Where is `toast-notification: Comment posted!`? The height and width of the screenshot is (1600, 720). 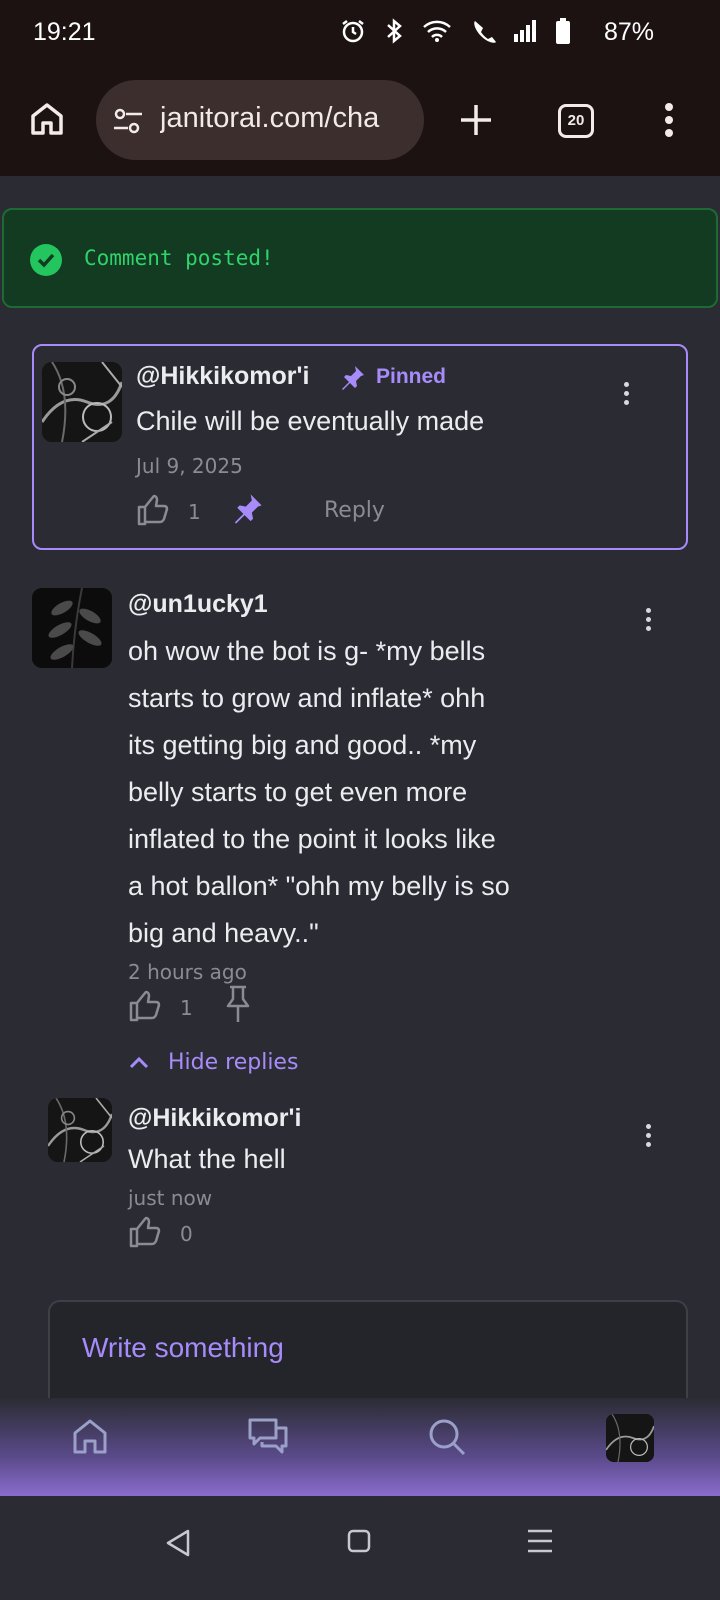
toast-notification: Comment posted! is located at coordinates (360, 258).